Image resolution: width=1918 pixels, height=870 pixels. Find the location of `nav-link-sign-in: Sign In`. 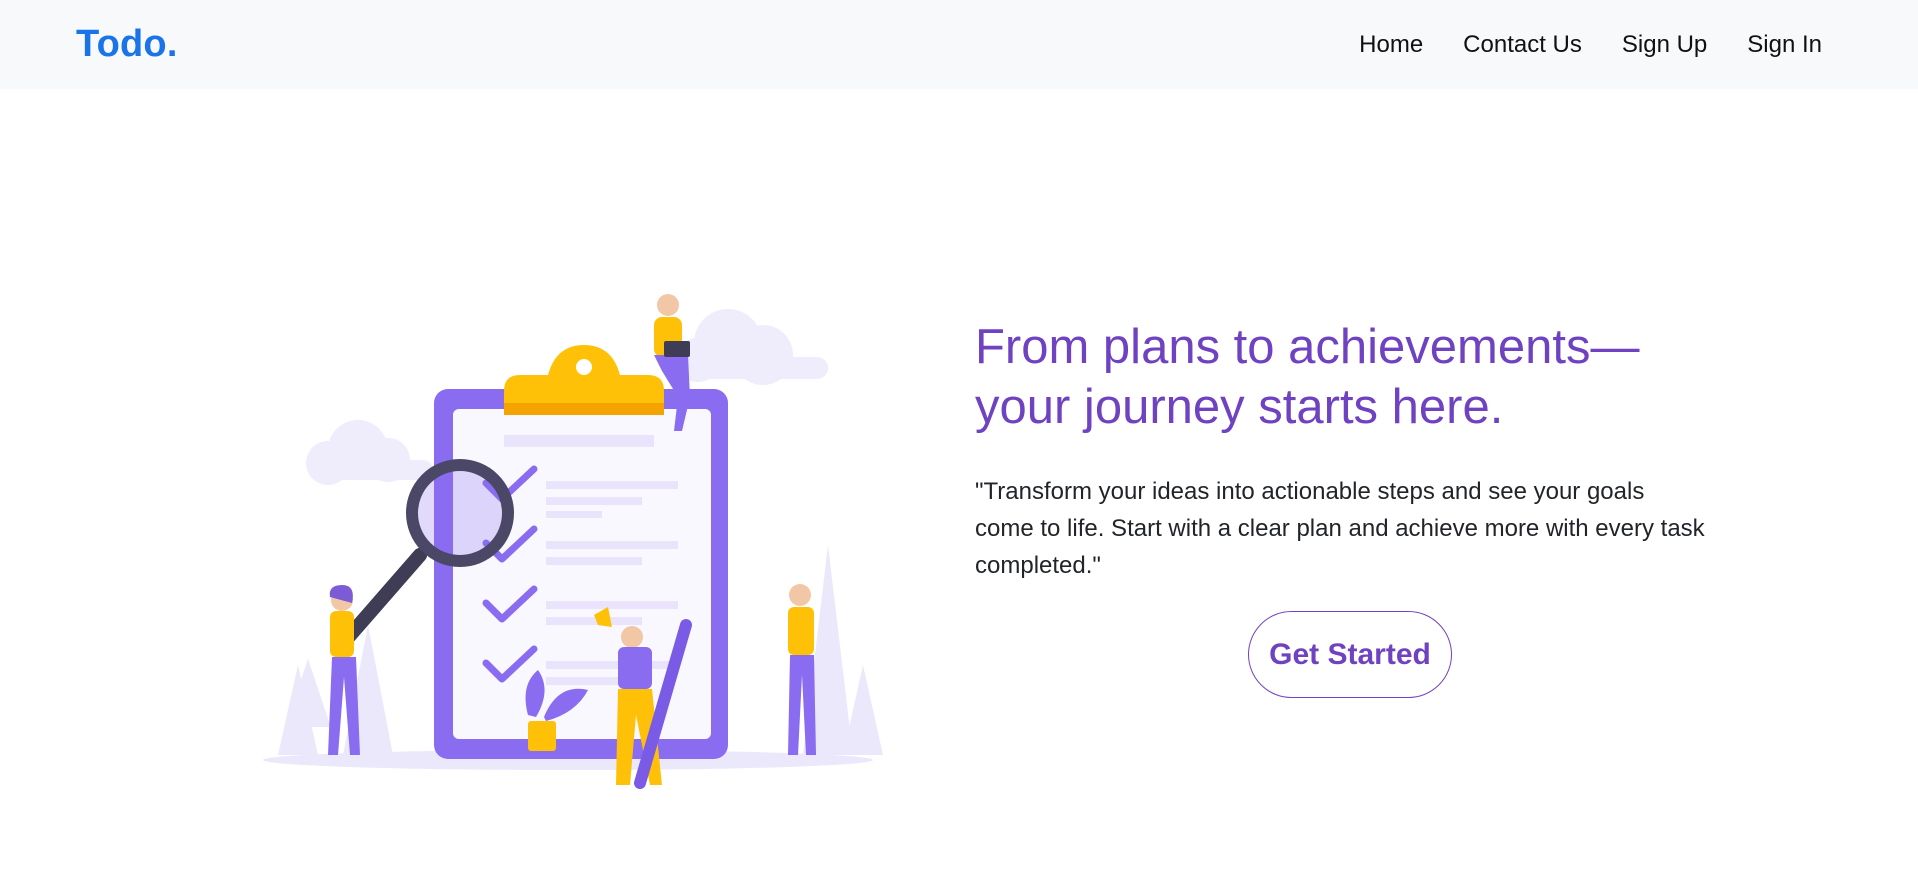

nav-link-sign-in: Sign In is located at coordinates (1784, 45).